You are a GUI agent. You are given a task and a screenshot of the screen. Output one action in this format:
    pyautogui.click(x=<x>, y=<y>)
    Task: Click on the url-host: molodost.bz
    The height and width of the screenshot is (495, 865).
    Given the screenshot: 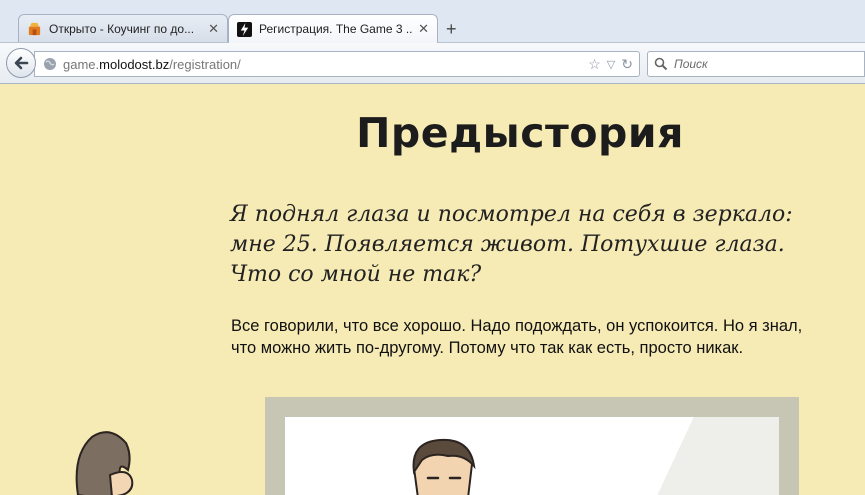 What is the action you would take?
    pyautogui.click(x=134, y=64)
    